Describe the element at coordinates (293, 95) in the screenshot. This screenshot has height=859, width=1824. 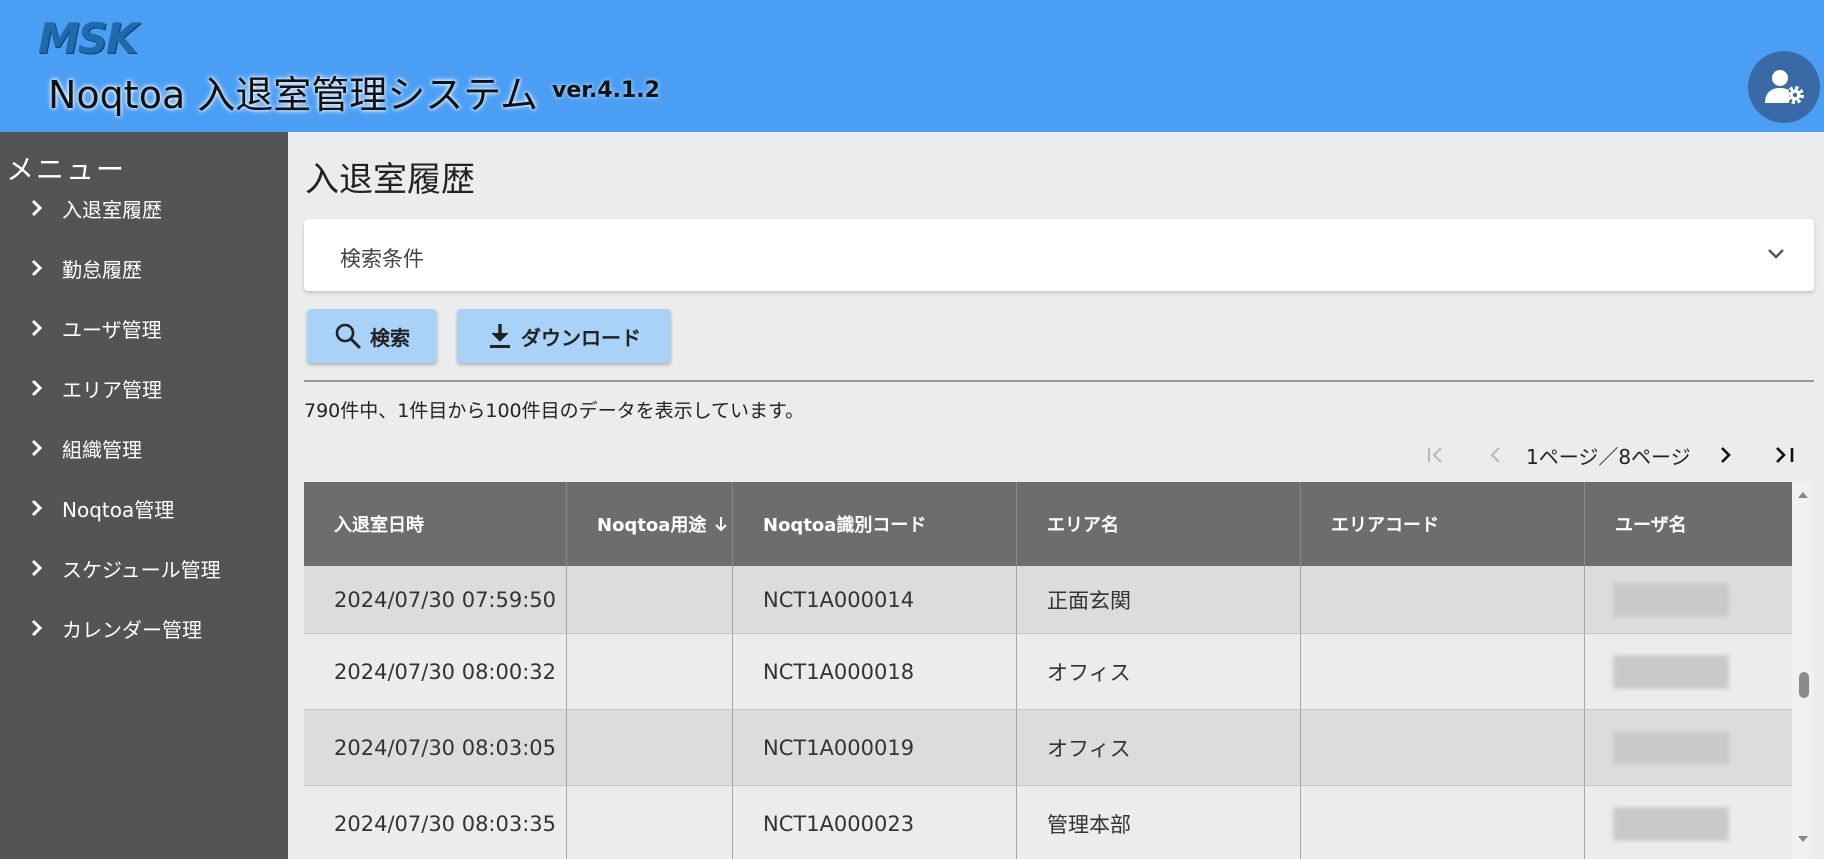
I see `app-title: Noqtoa 入退室管理システム` at that location.